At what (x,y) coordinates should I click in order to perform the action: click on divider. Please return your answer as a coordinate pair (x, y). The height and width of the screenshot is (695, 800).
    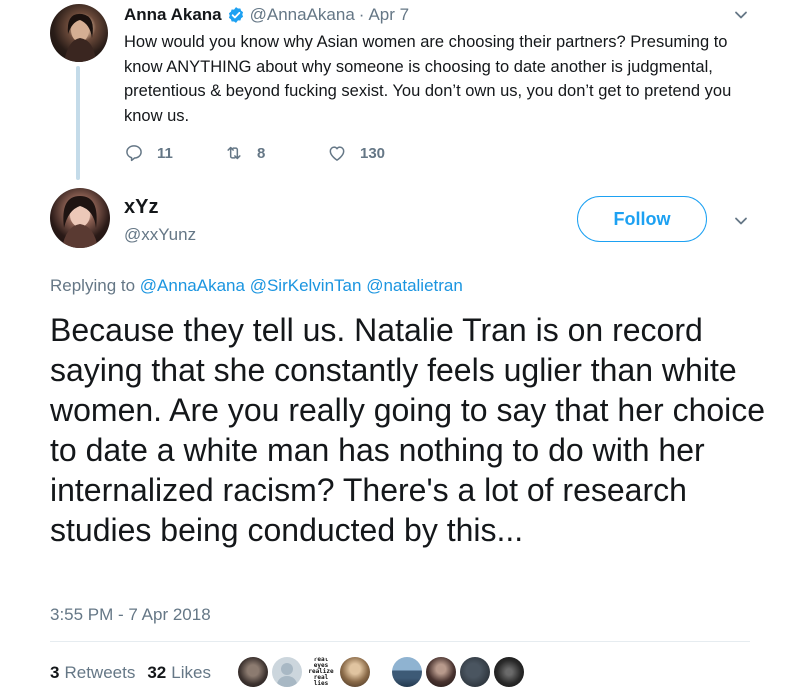
    Looking at the image, I should click on (400, 641).